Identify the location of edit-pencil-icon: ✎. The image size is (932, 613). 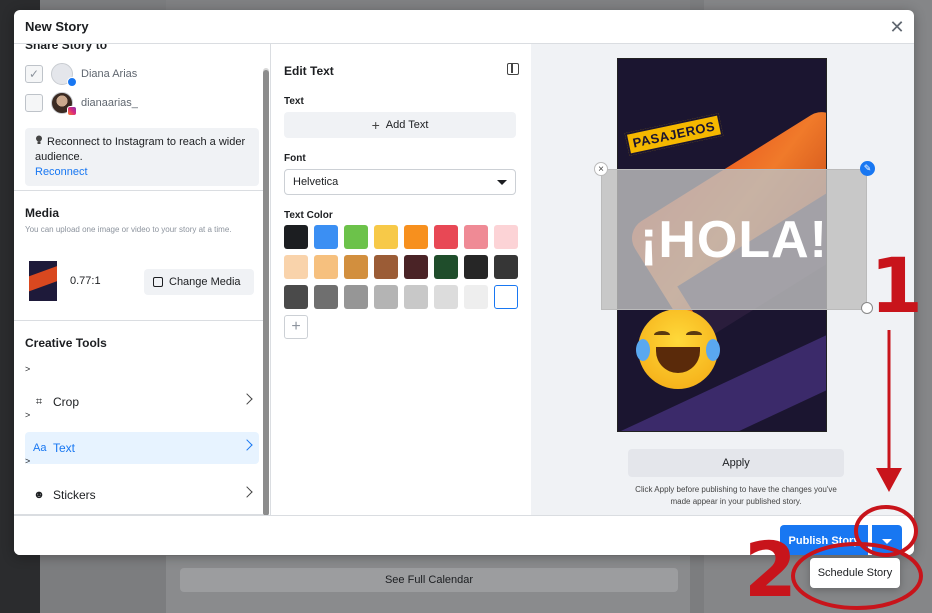
(867, 168).